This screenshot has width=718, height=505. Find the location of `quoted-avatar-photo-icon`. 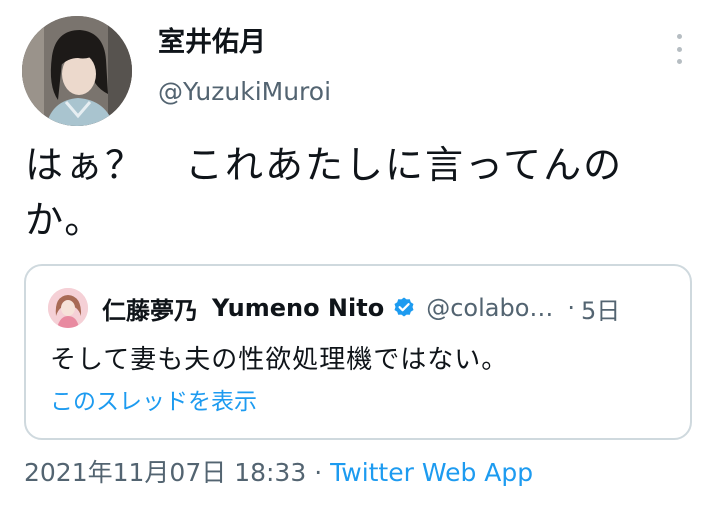

quoted-avatar-photo-icon is located at coordinates (68, 308).